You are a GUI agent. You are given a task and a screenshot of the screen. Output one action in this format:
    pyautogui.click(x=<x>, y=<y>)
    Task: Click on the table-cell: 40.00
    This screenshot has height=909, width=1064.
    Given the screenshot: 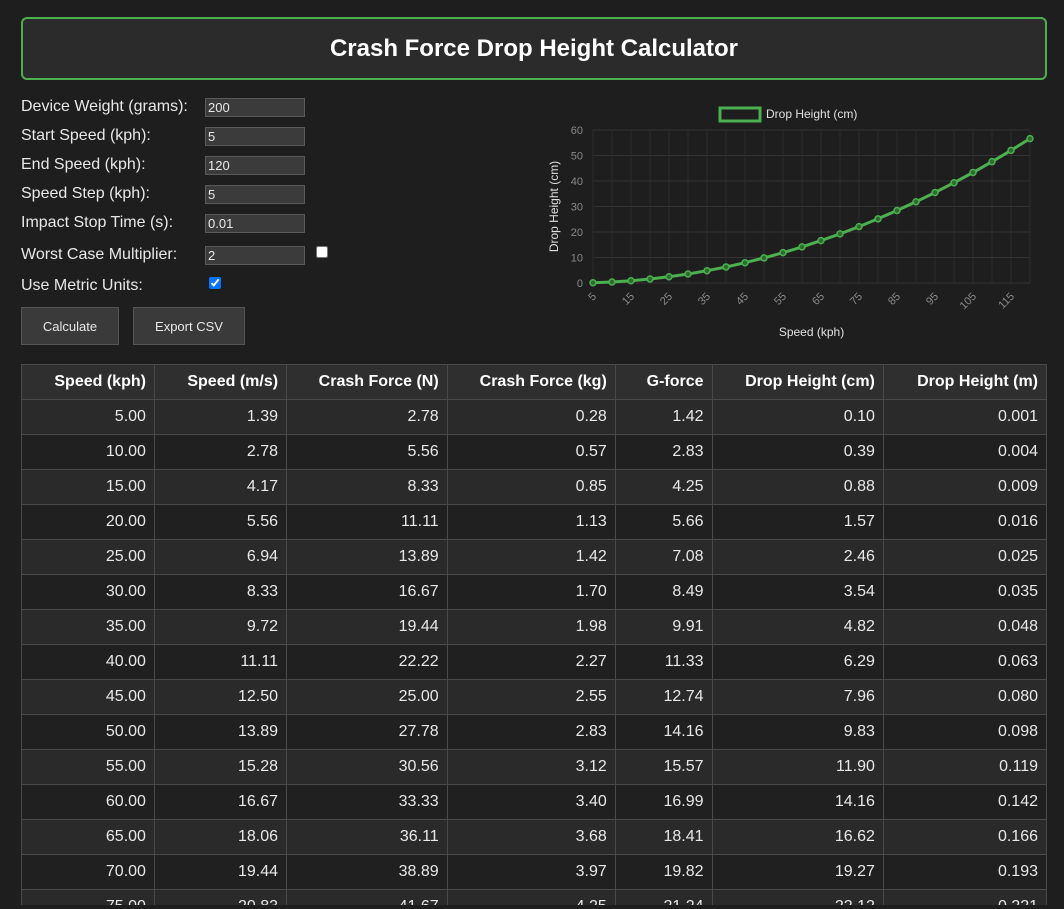 What is the action you would take?
    pyautogui.click(x=88, y=662)
    